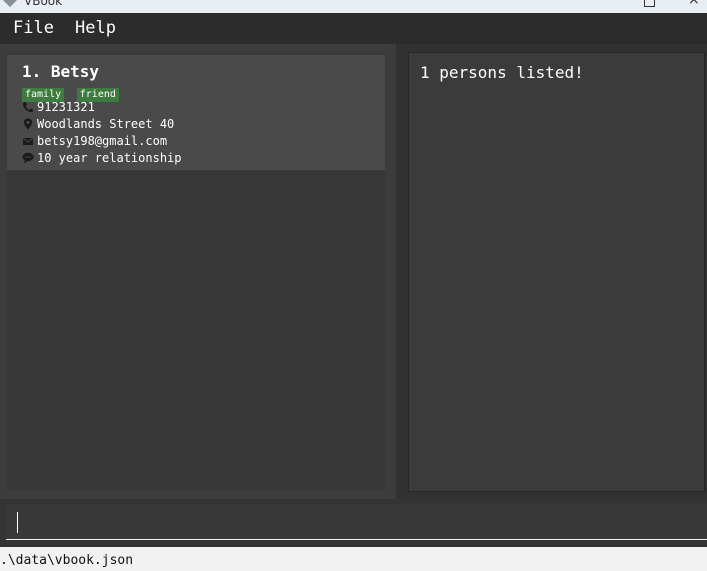 The height and width of the screenshot is (571, 707). I want to click on app-icon, so click(10, 4).